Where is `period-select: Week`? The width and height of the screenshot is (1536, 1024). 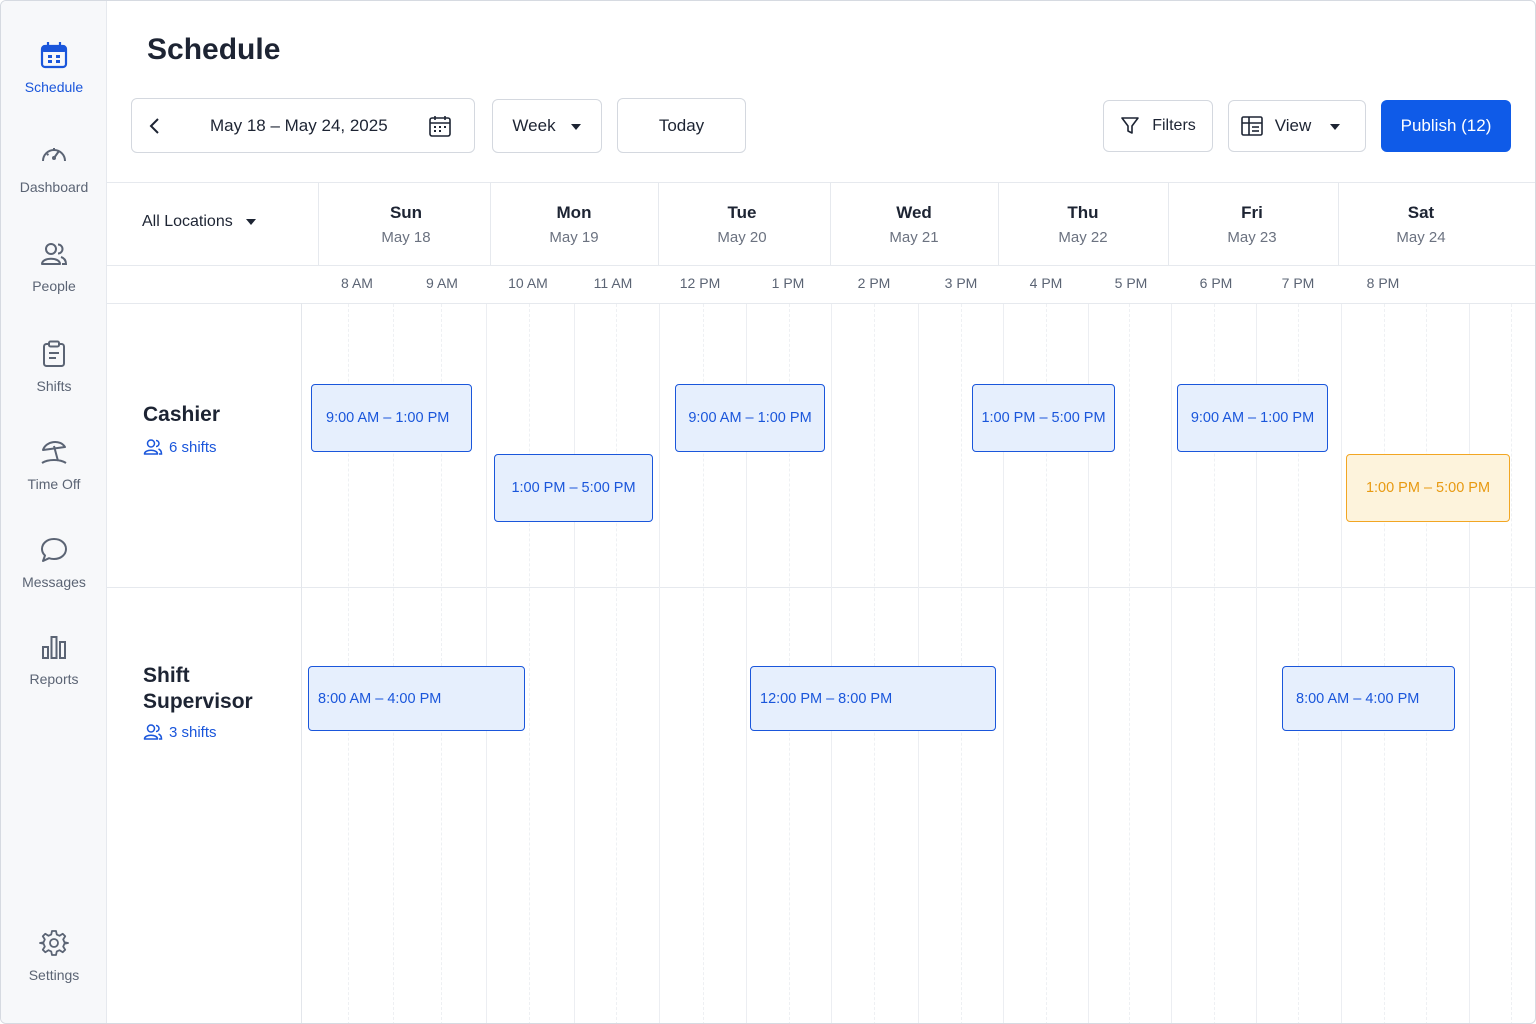
period-select: Week is located at coordinates (547, 126).